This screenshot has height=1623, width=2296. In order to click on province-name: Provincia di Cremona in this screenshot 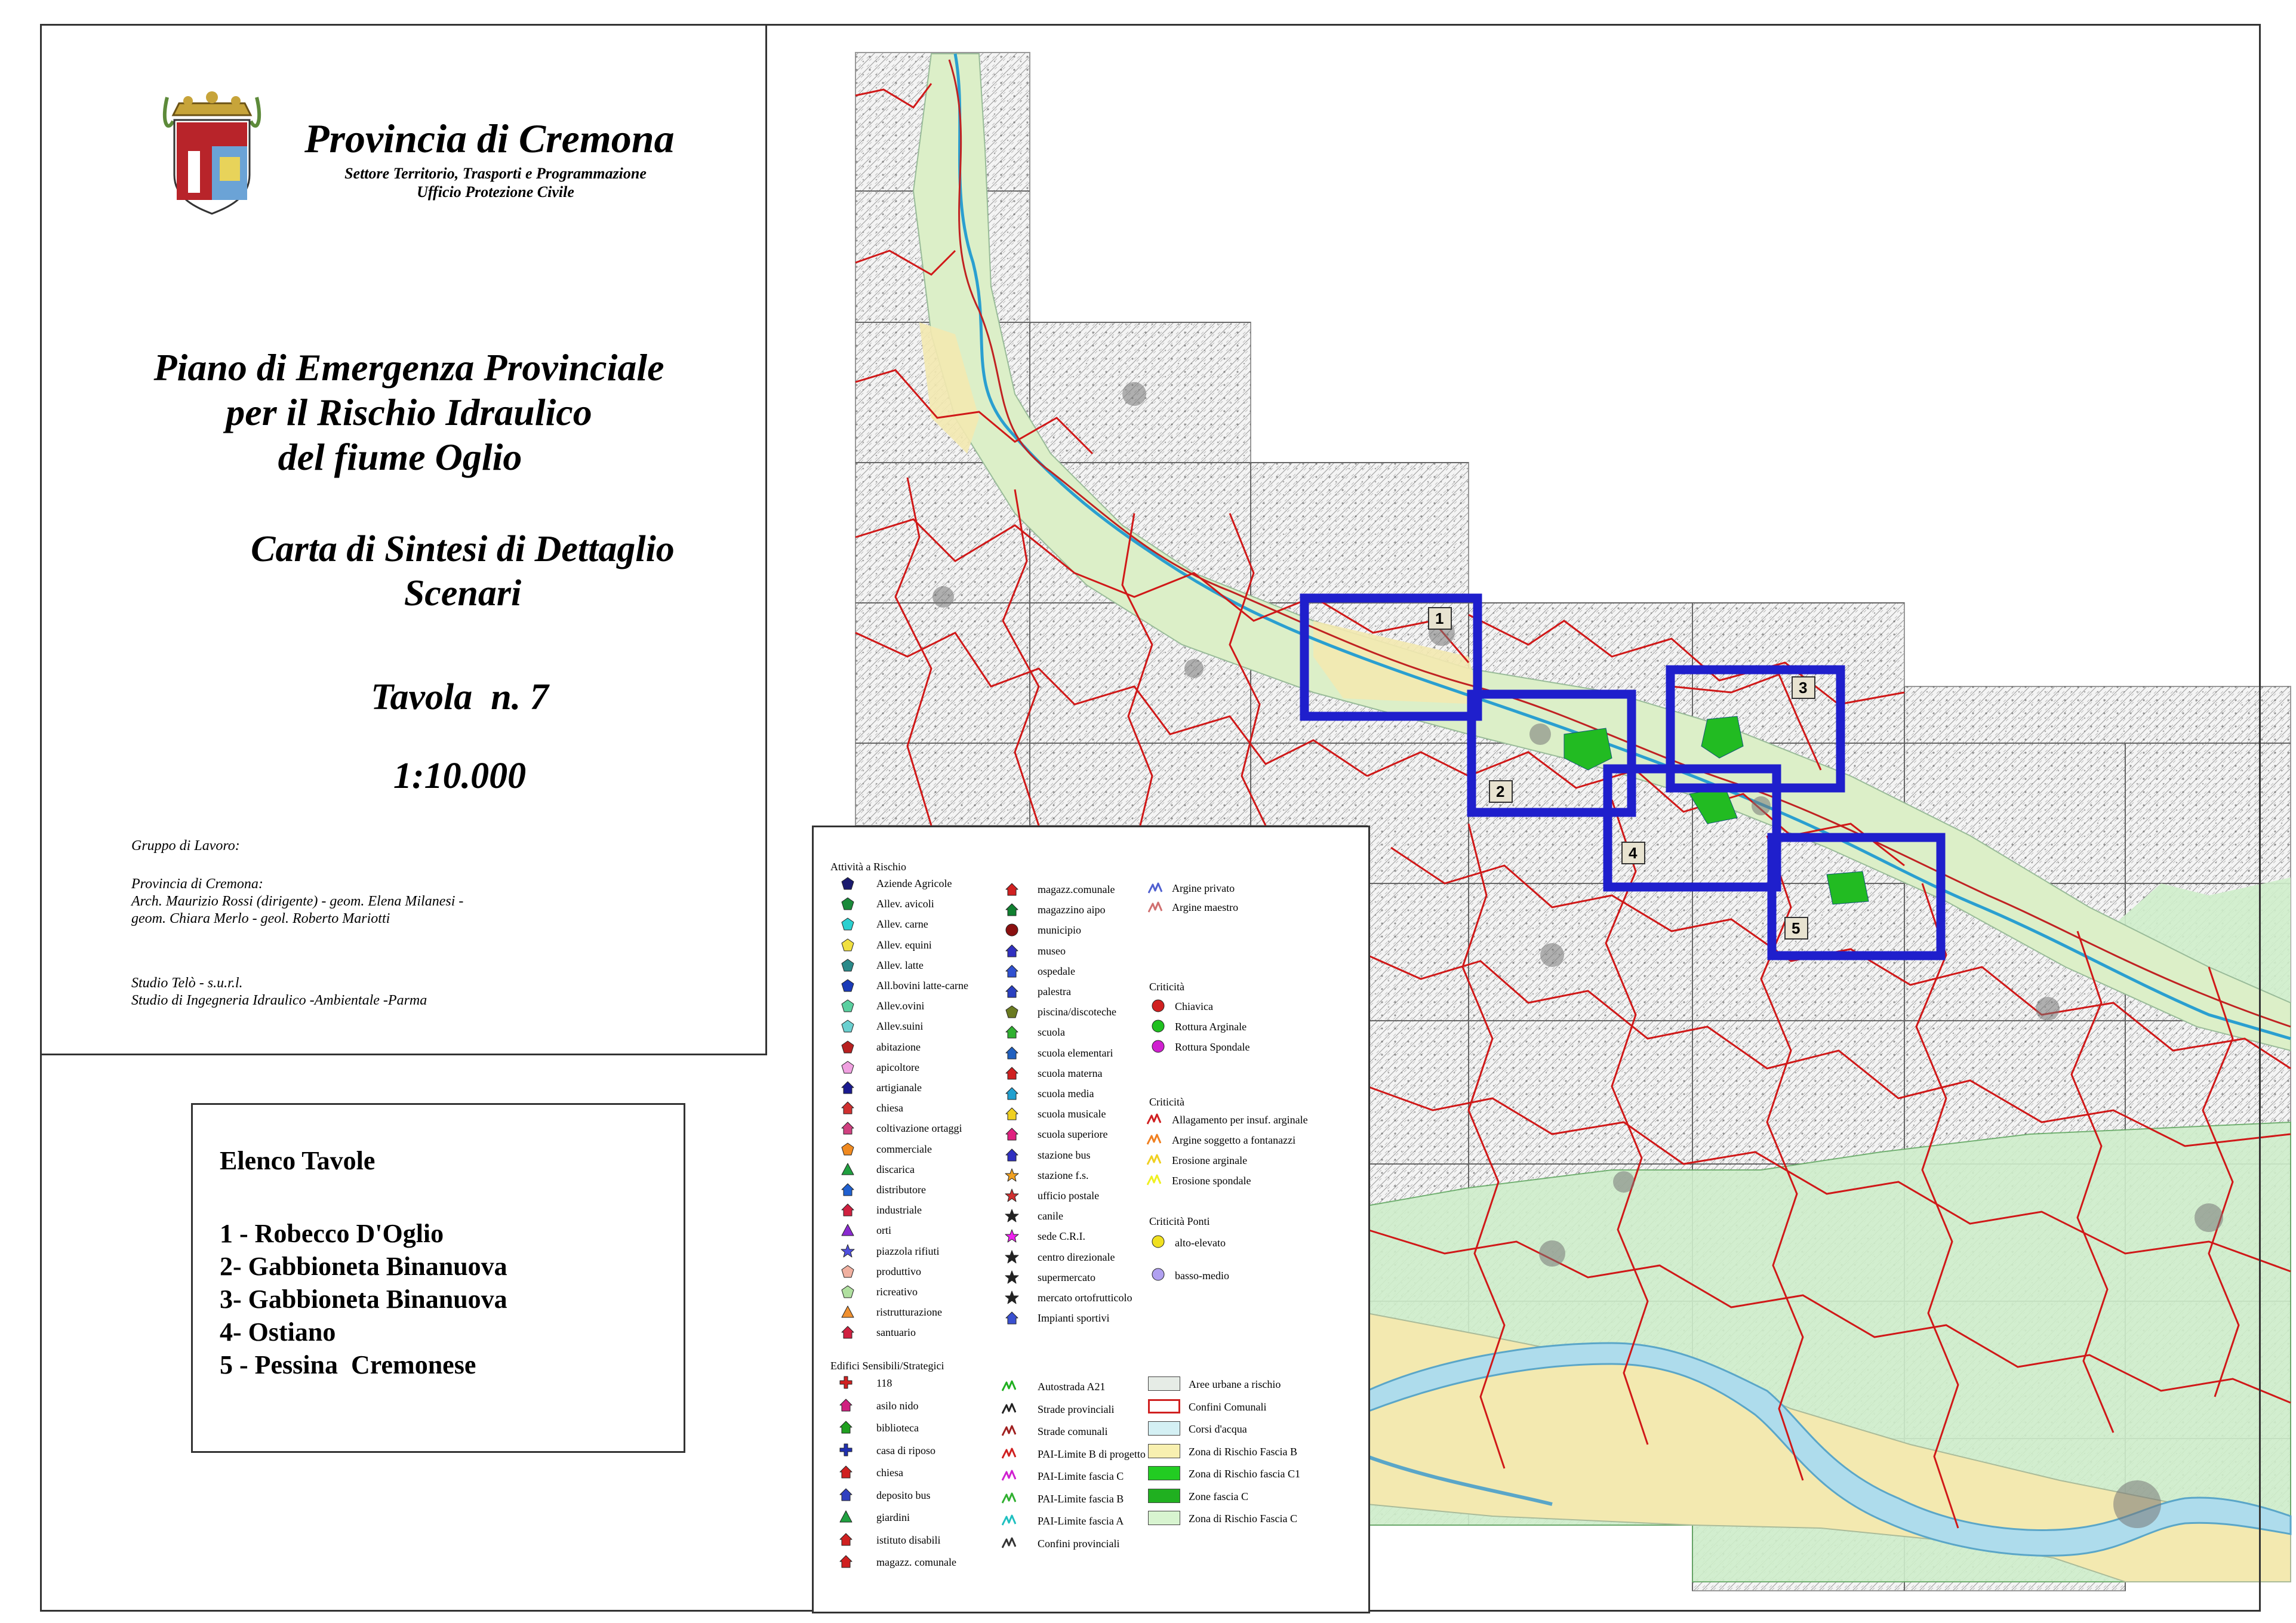, I will do `click(489, 138)`.